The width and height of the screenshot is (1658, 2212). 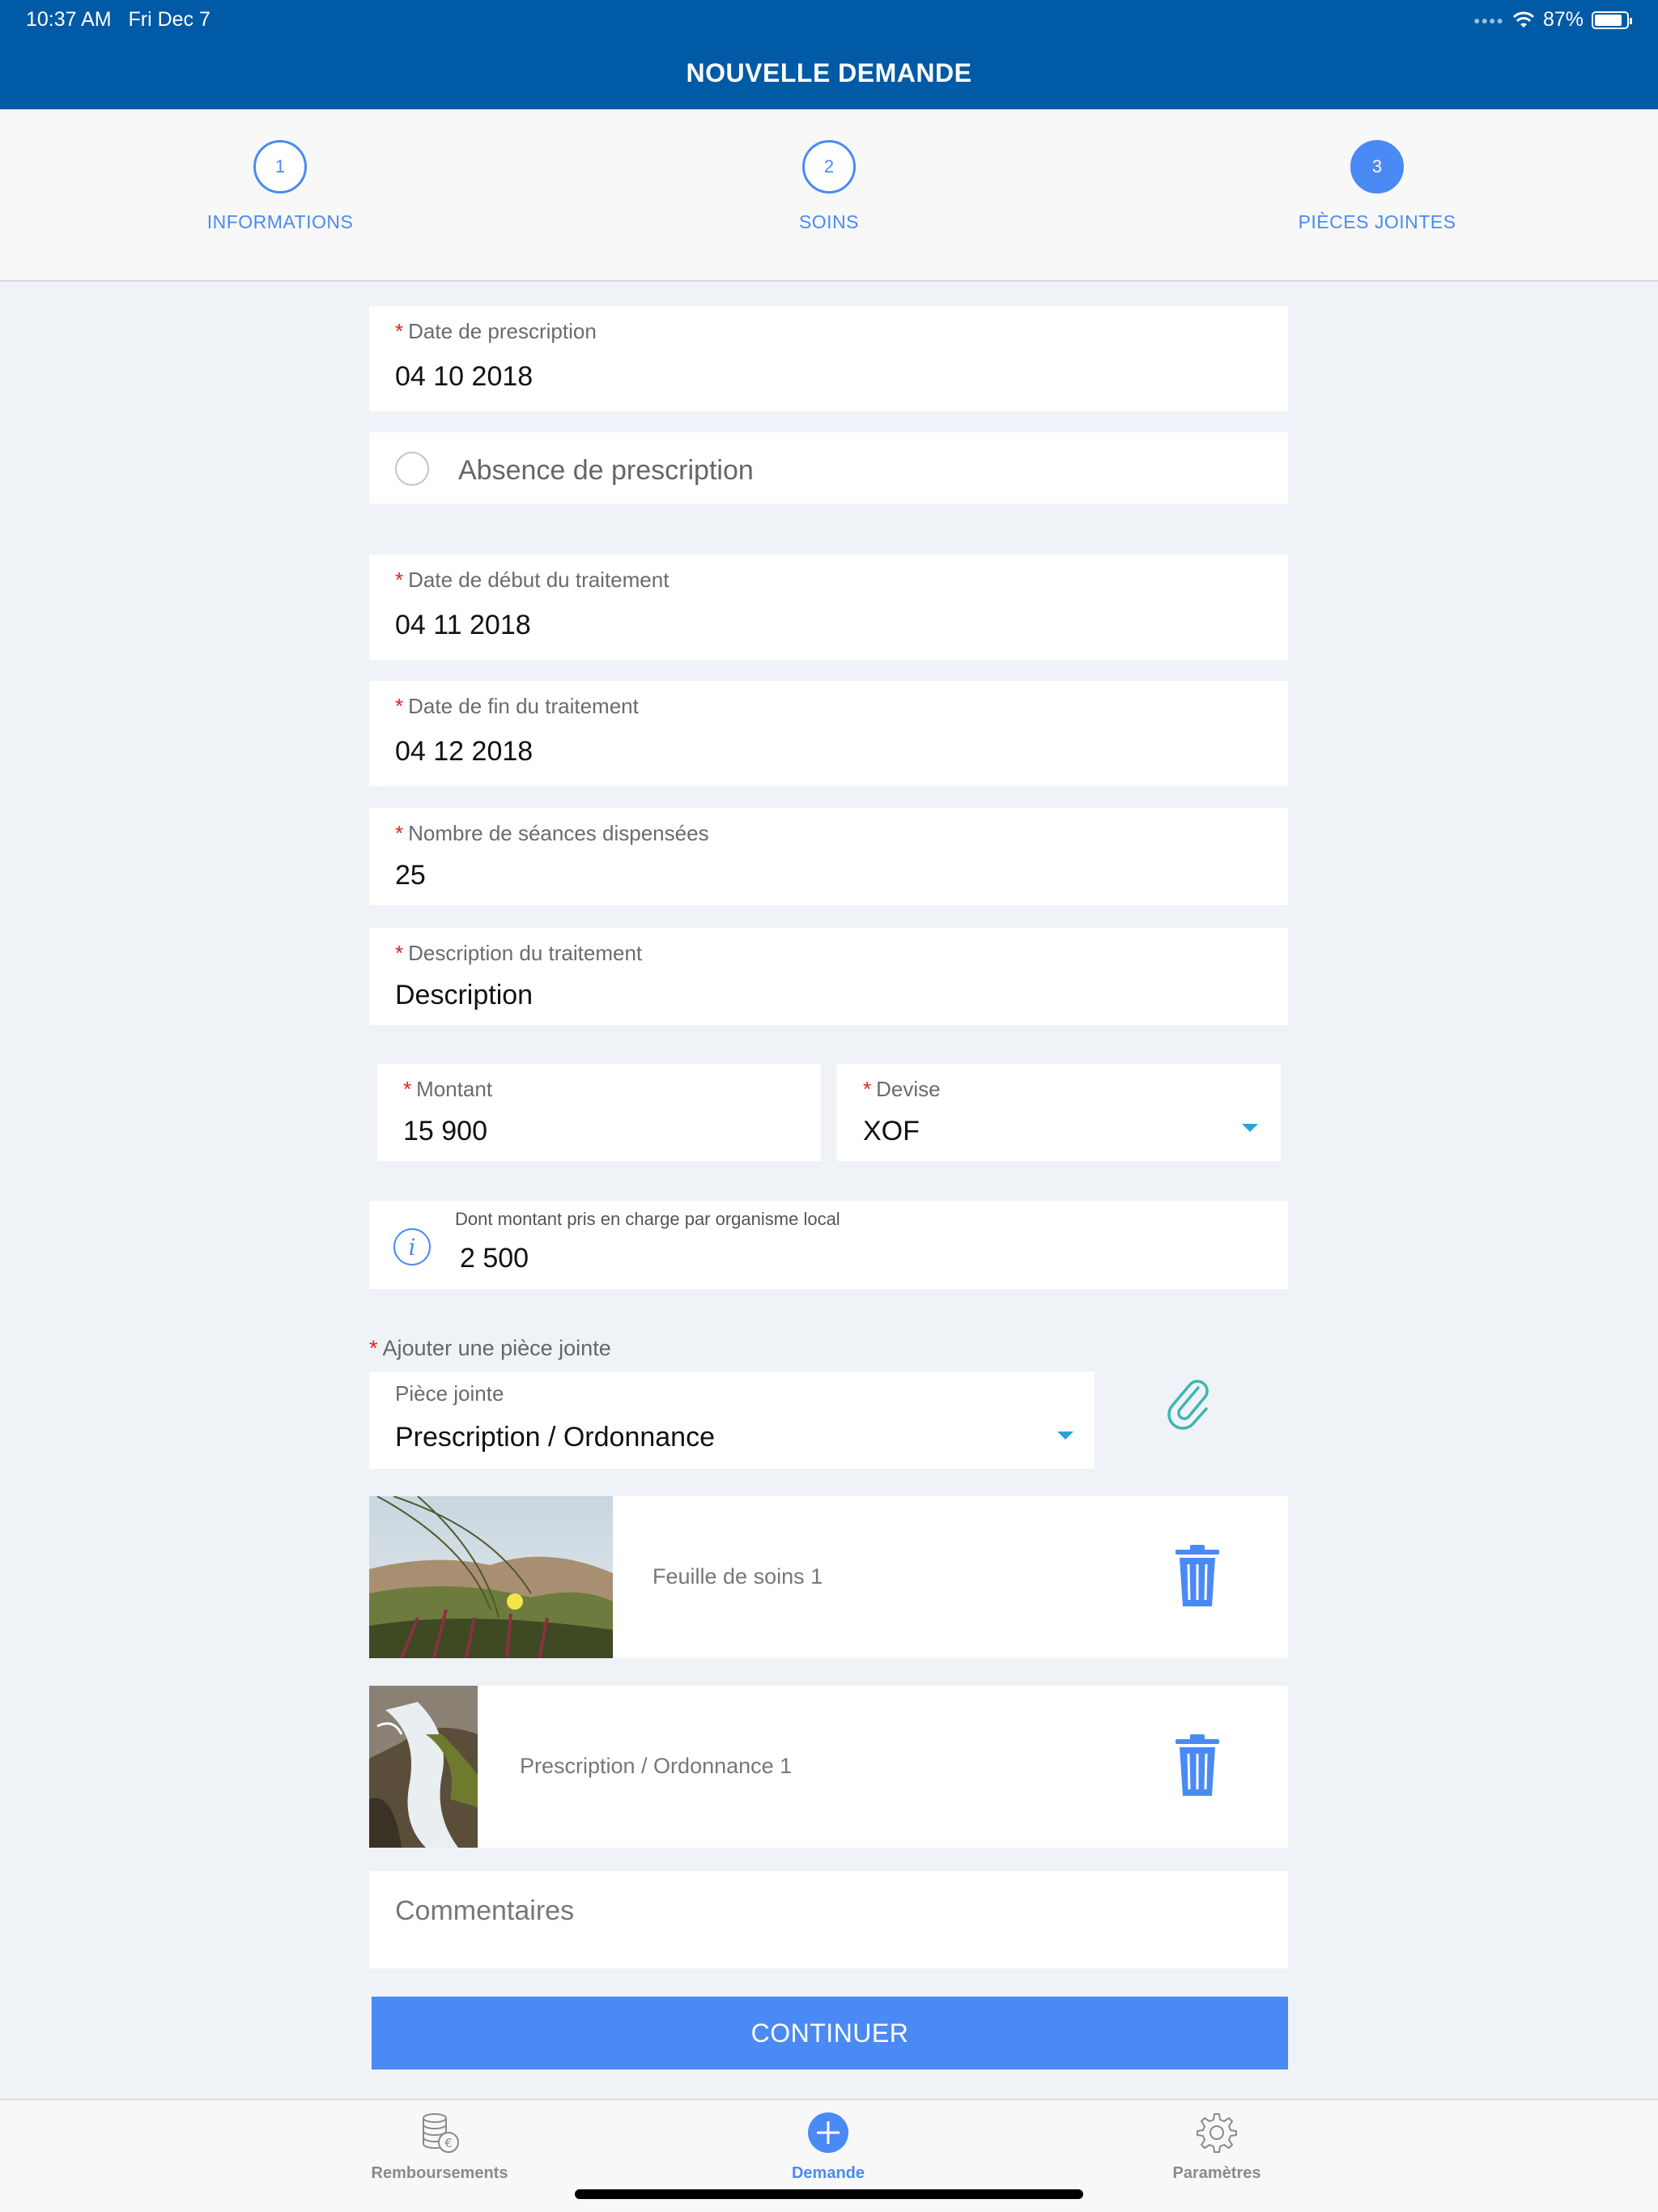 What do you see at coordinates (454, 1089) in the screenshot?
I see `label-text: Montant` at bounding box center [454, 1089].